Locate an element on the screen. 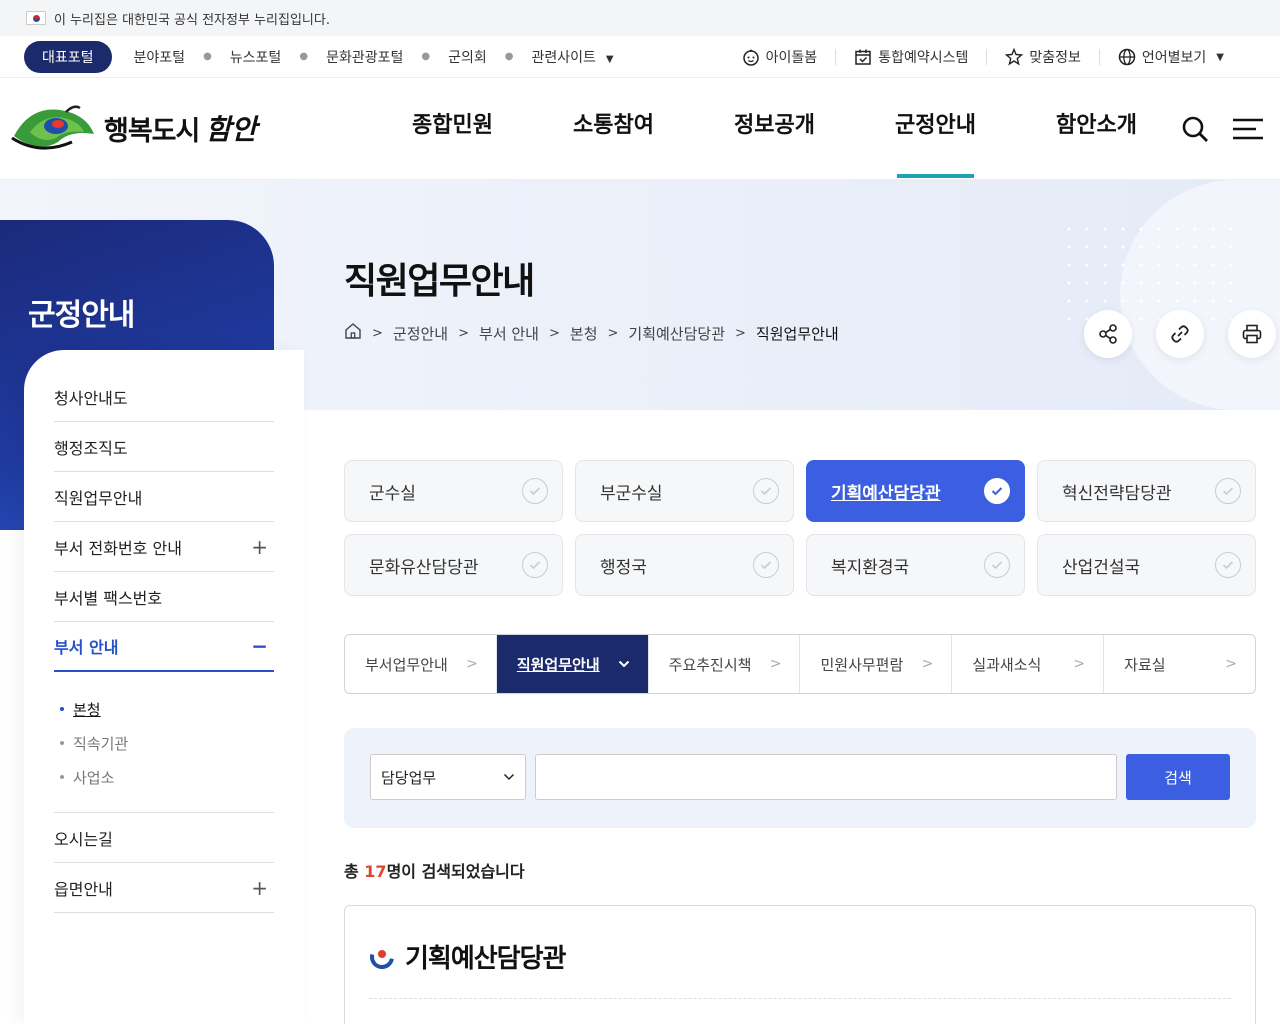 This screenshot has height=1024, width=1280. dept-tab-label: 기획예산담당관 is located at coordinates (886, 493).